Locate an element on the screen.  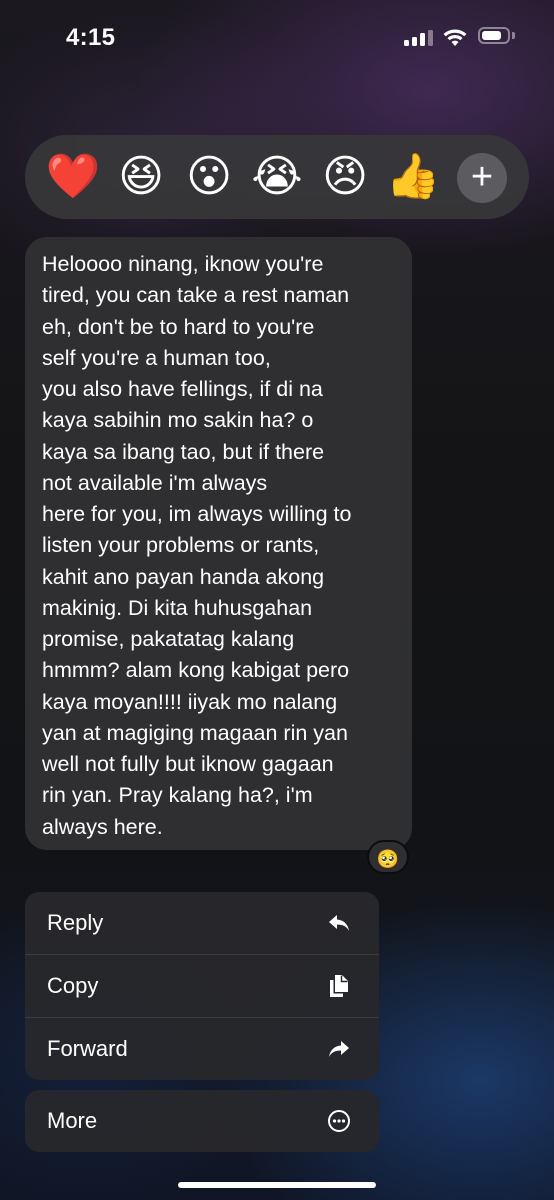
reaction-angry: 😠 is located at coordinates (345, 177).